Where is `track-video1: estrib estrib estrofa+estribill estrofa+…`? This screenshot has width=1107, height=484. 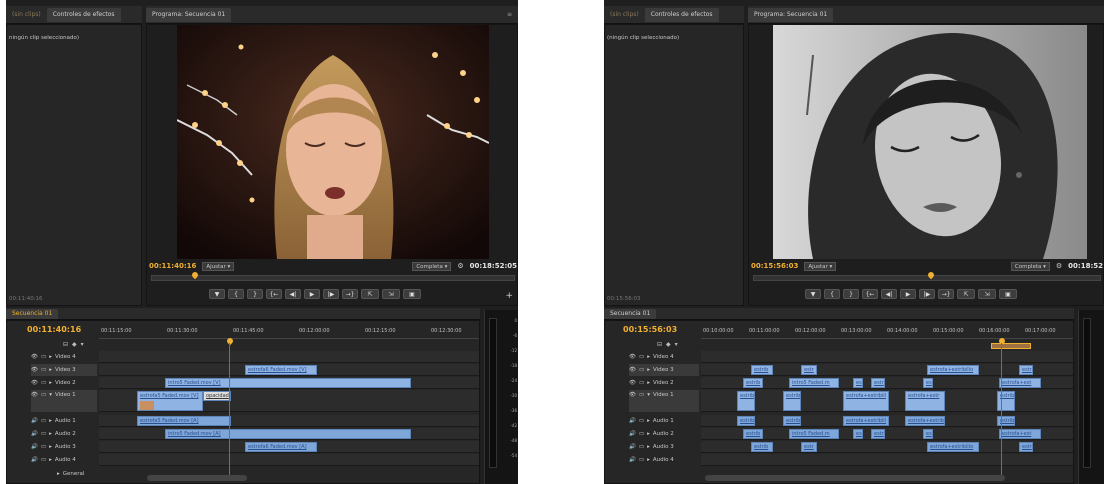
track-video1: estrib estrib estrofa+estribill estrofa+… is located at coordinates (887, 401).